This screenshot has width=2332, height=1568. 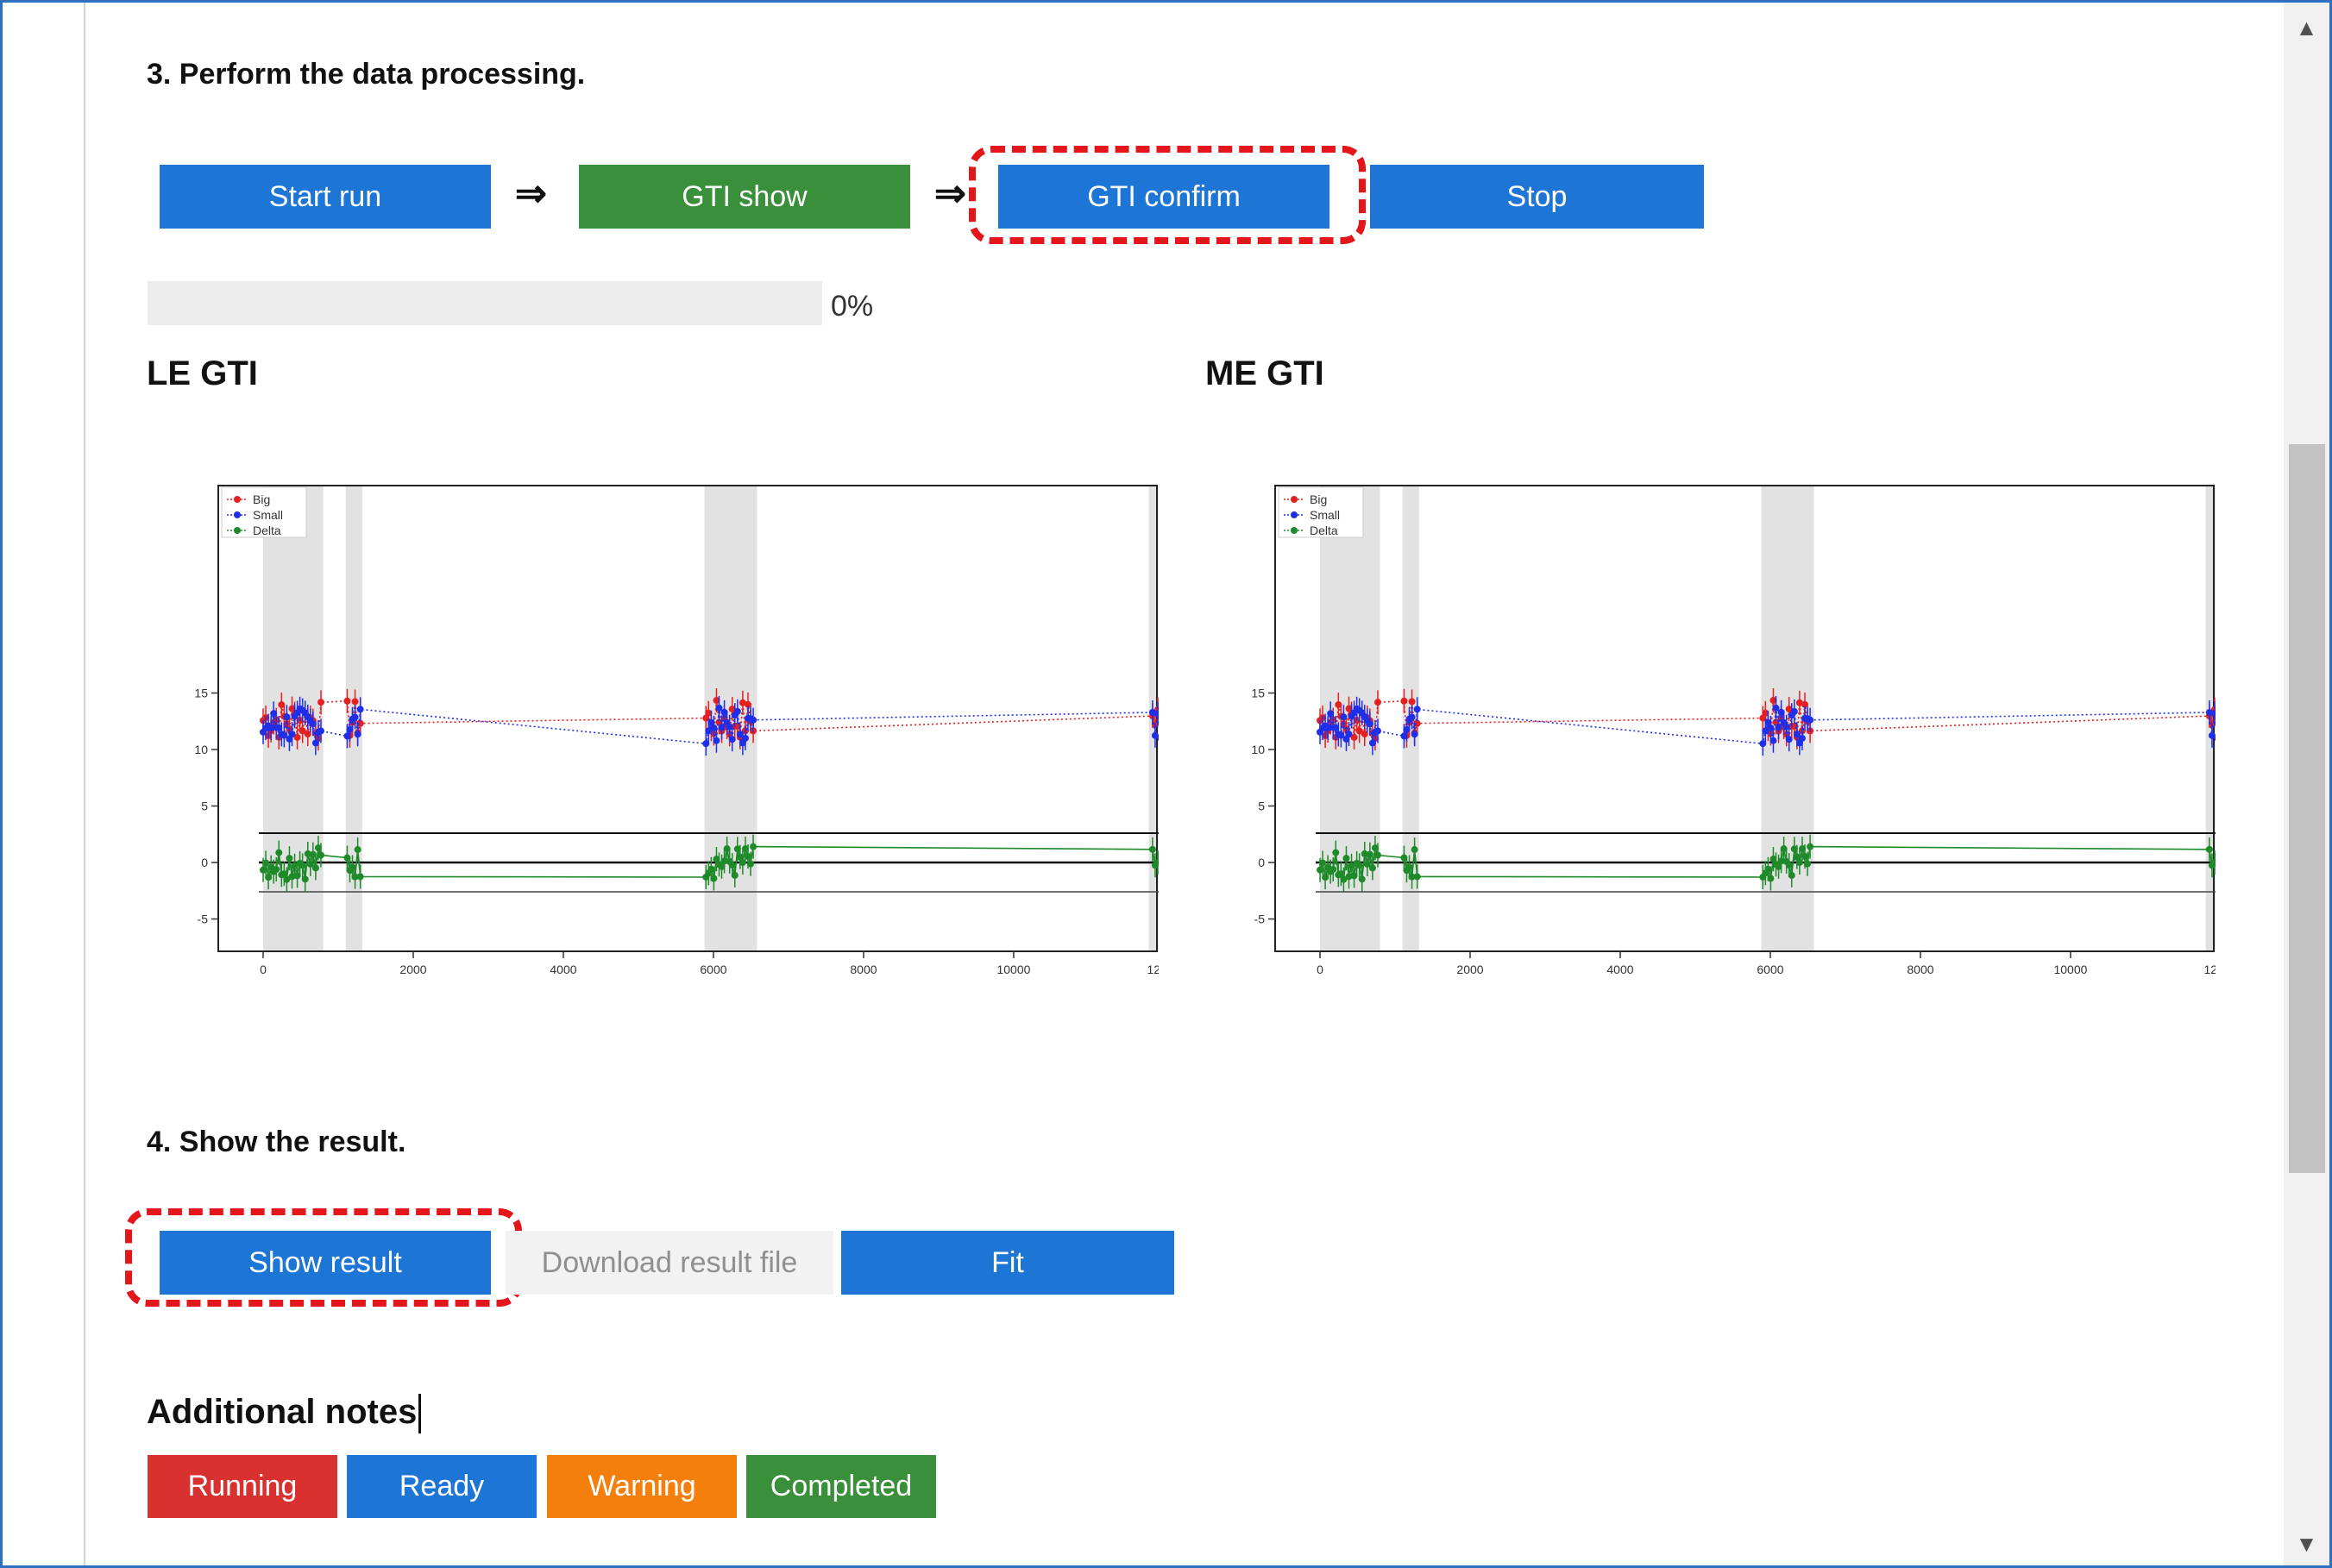 What do you see at coordinates (1008, 1263) in the screenshot?
I see `fit-button: Fit` at bounding box center [1008, 1263].